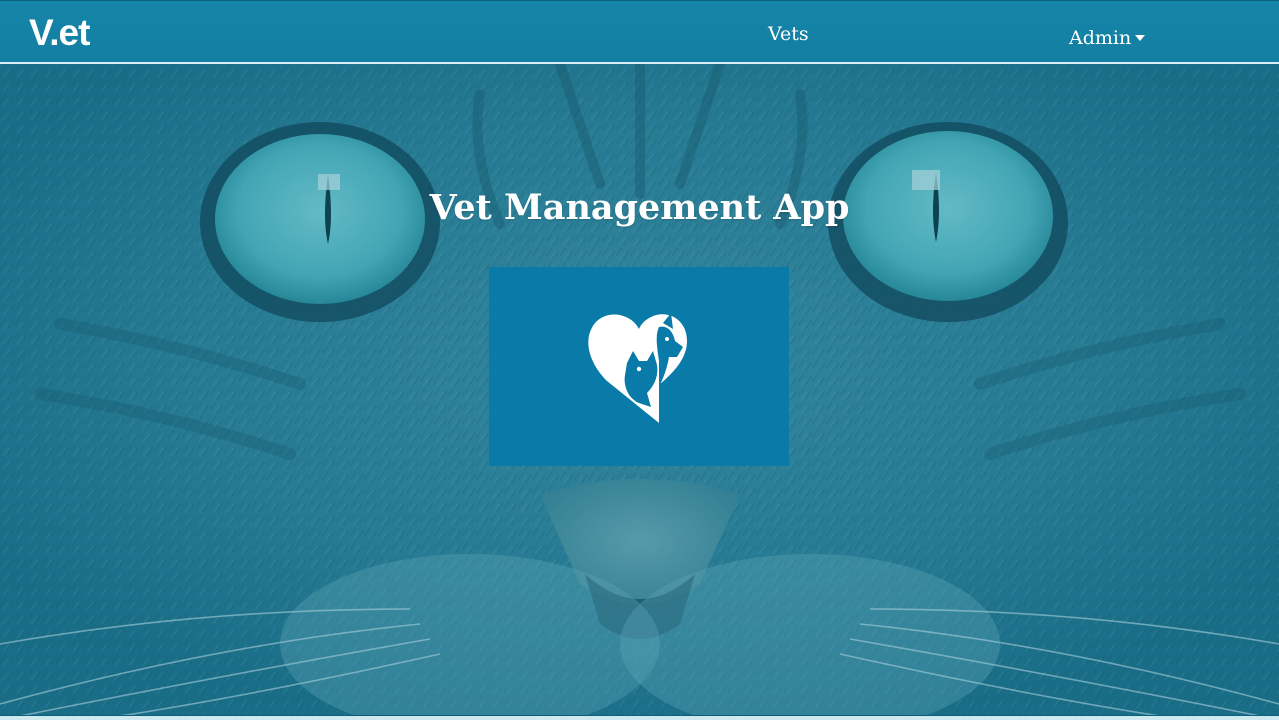 This screenshot has height=720, width=1279. Describe the element at coordinates (1100, 38) in the screenshot. I see `nav-admin-label: Admin` at that location.